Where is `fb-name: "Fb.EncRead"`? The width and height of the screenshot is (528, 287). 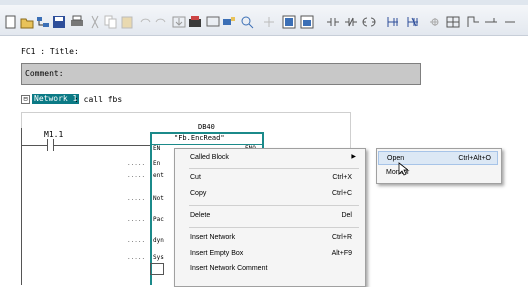
fb-name: "Fb.EncRead" is located at coordinates (199, 138).